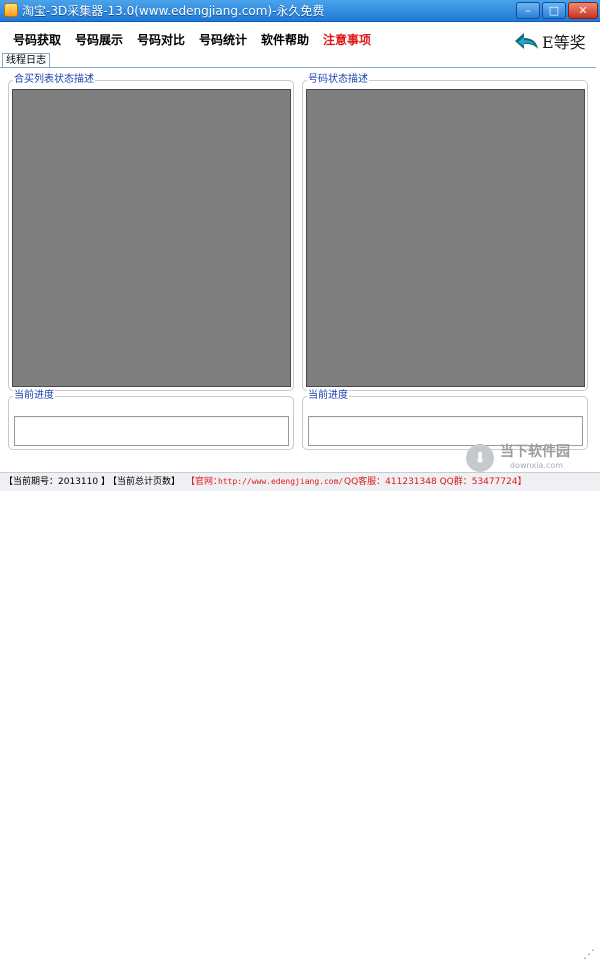 Image resolution: width=600 pixels, height=961 pixels. What do you see at coordinates (144, 482) in the screenshot?
I see `status-total-pages: 【当前总计页数】` at bounding box center [144, 482].